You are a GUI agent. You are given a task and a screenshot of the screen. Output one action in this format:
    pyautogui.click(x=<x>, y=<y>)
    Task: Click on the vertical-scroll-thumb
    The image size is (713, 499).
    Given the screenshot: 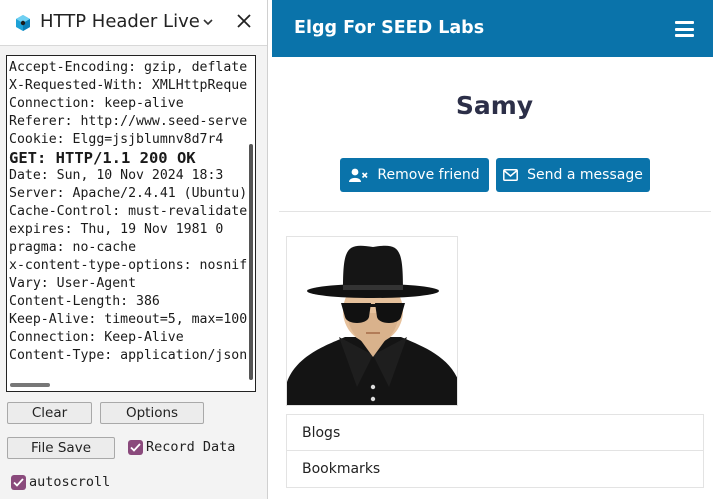 What is the action you would take?
    pyautogui.click(x=251, y=262)
    